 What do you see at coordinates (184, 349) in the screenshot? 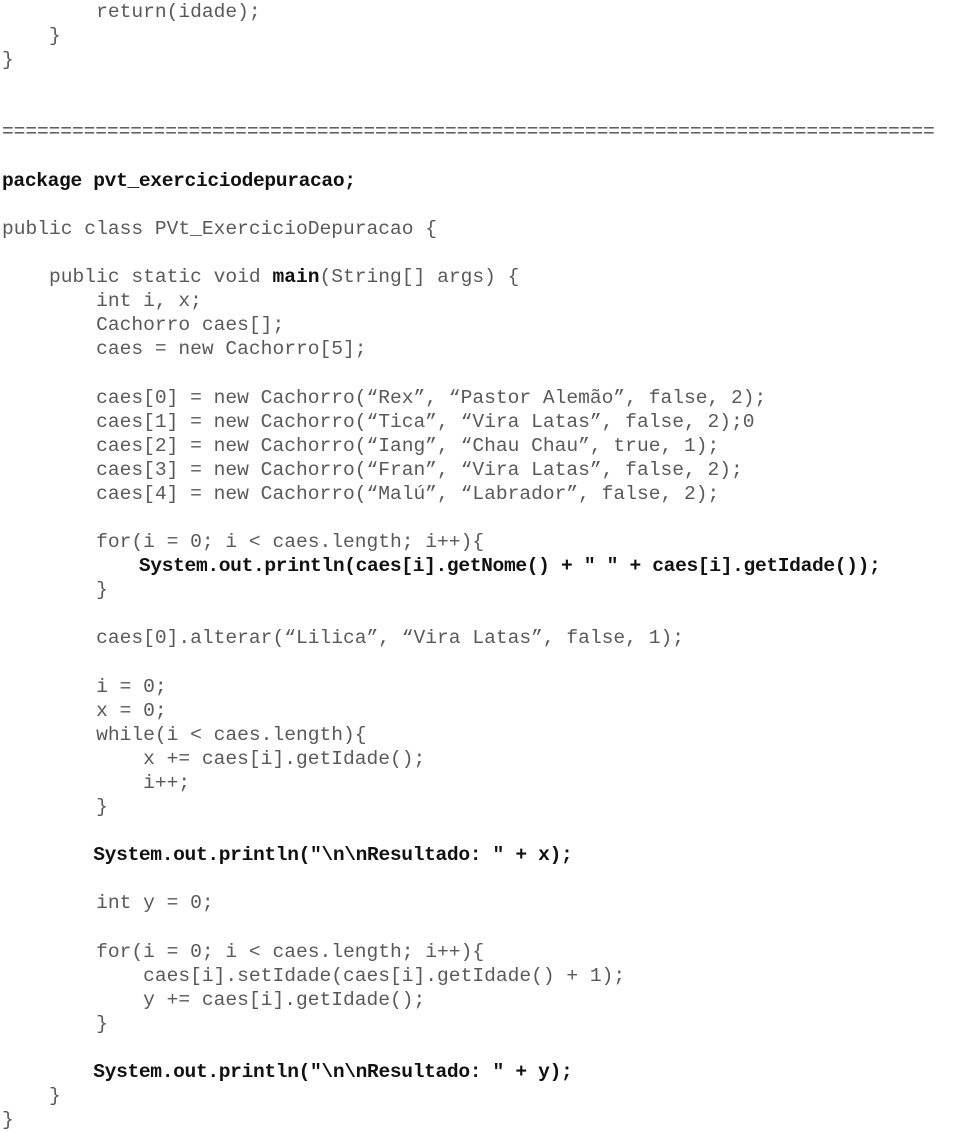
I see `code-line: caes = new Cachorro[5];` at bounding box center [184, 349].